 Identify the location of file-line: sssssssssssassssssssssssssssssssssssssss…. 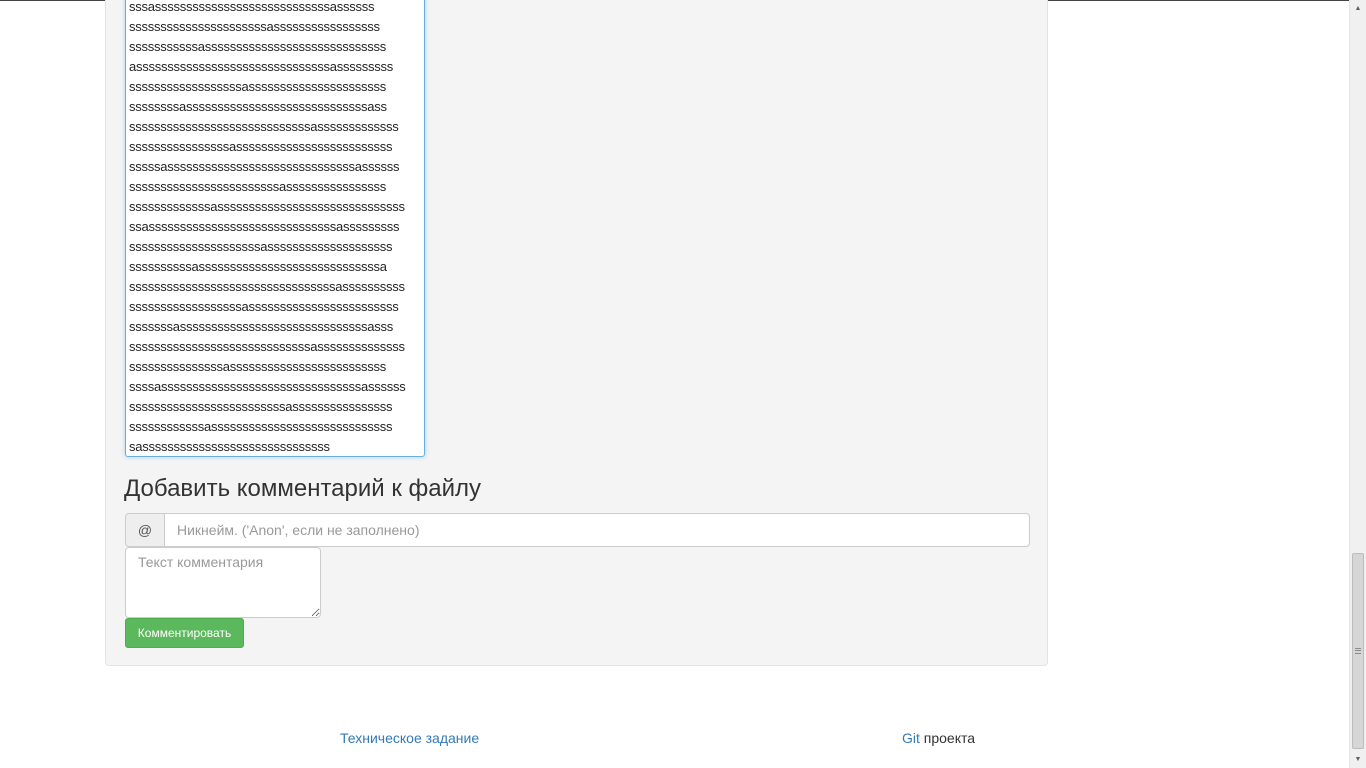
(257, 46).